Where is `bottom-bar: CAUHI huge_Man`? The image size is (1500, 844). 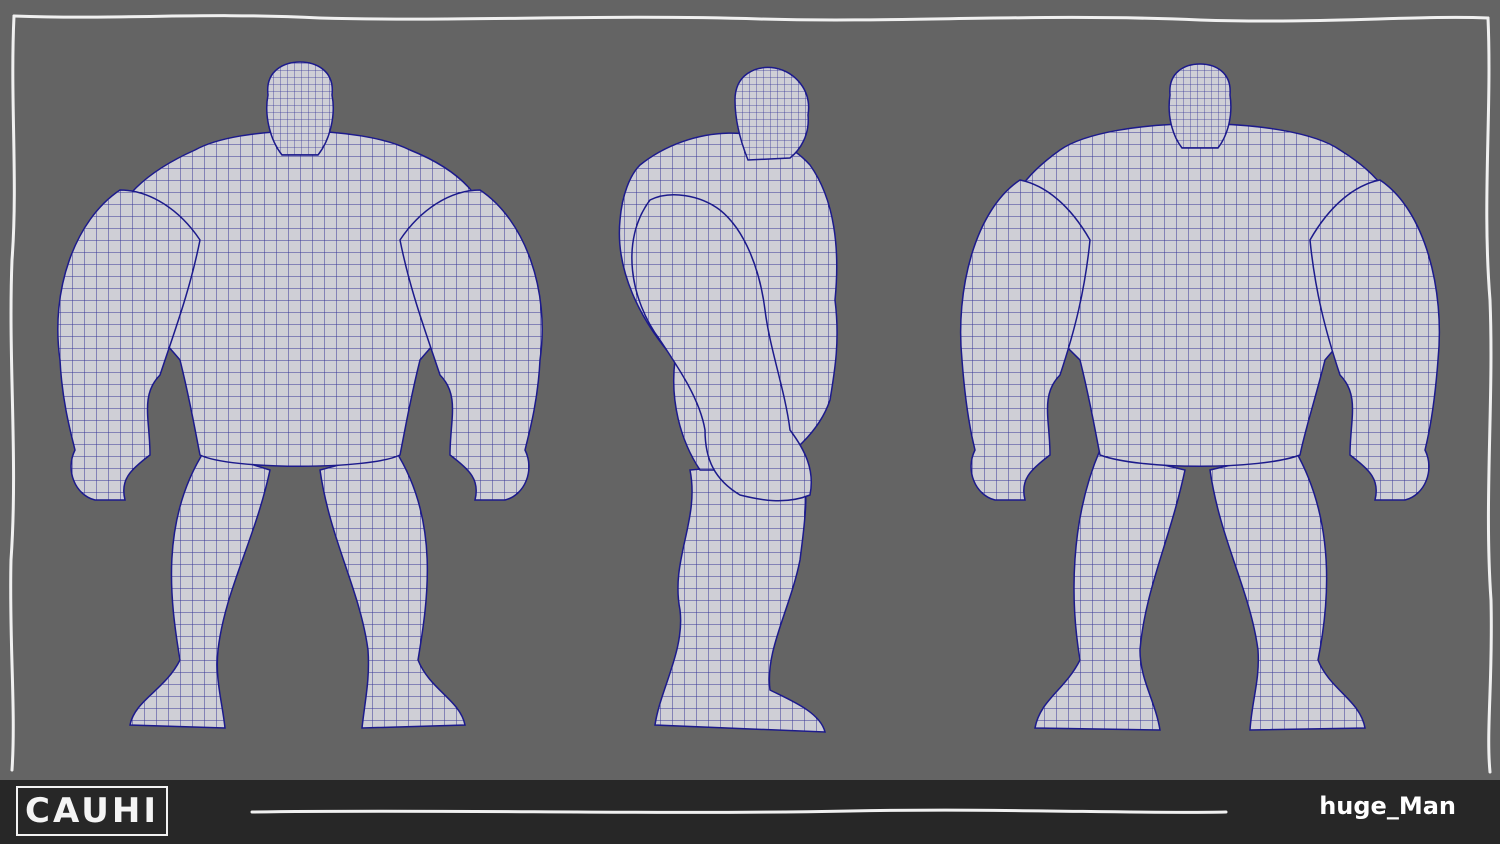 bottom-bar: CAUHI huge_Man is located at coordinates (750, 812).